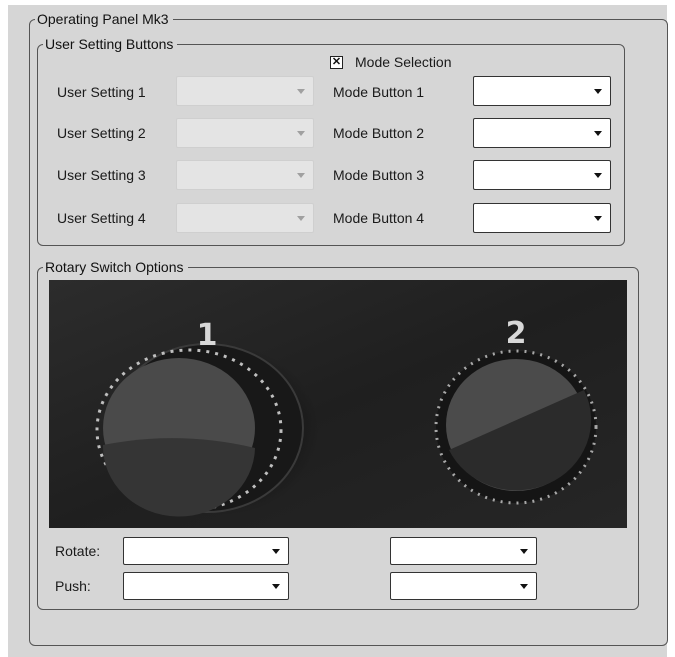 Image resolution: width=675 pixels, height=657 pixels. I want to click on push-label: Push:, so click(73, 586).